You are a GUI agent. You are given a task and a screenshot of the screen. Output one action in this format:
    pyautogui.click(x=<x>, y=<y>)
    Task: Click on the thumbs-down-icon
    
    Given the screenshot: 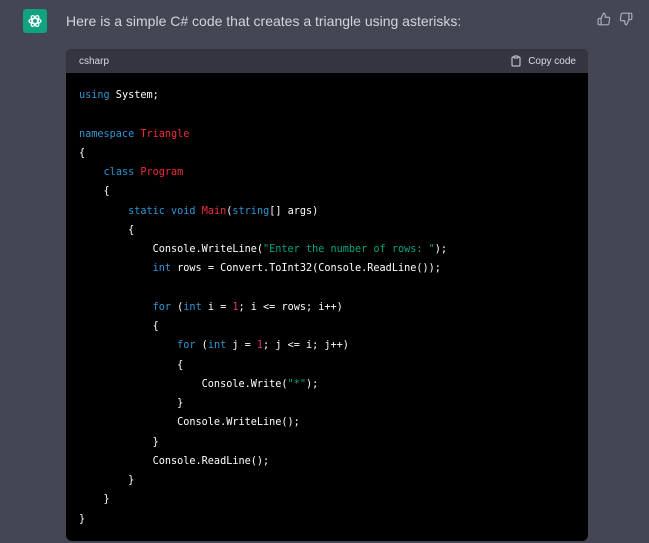 What is the action you would take?
    pyautogui.click(x=626, y=19)
    